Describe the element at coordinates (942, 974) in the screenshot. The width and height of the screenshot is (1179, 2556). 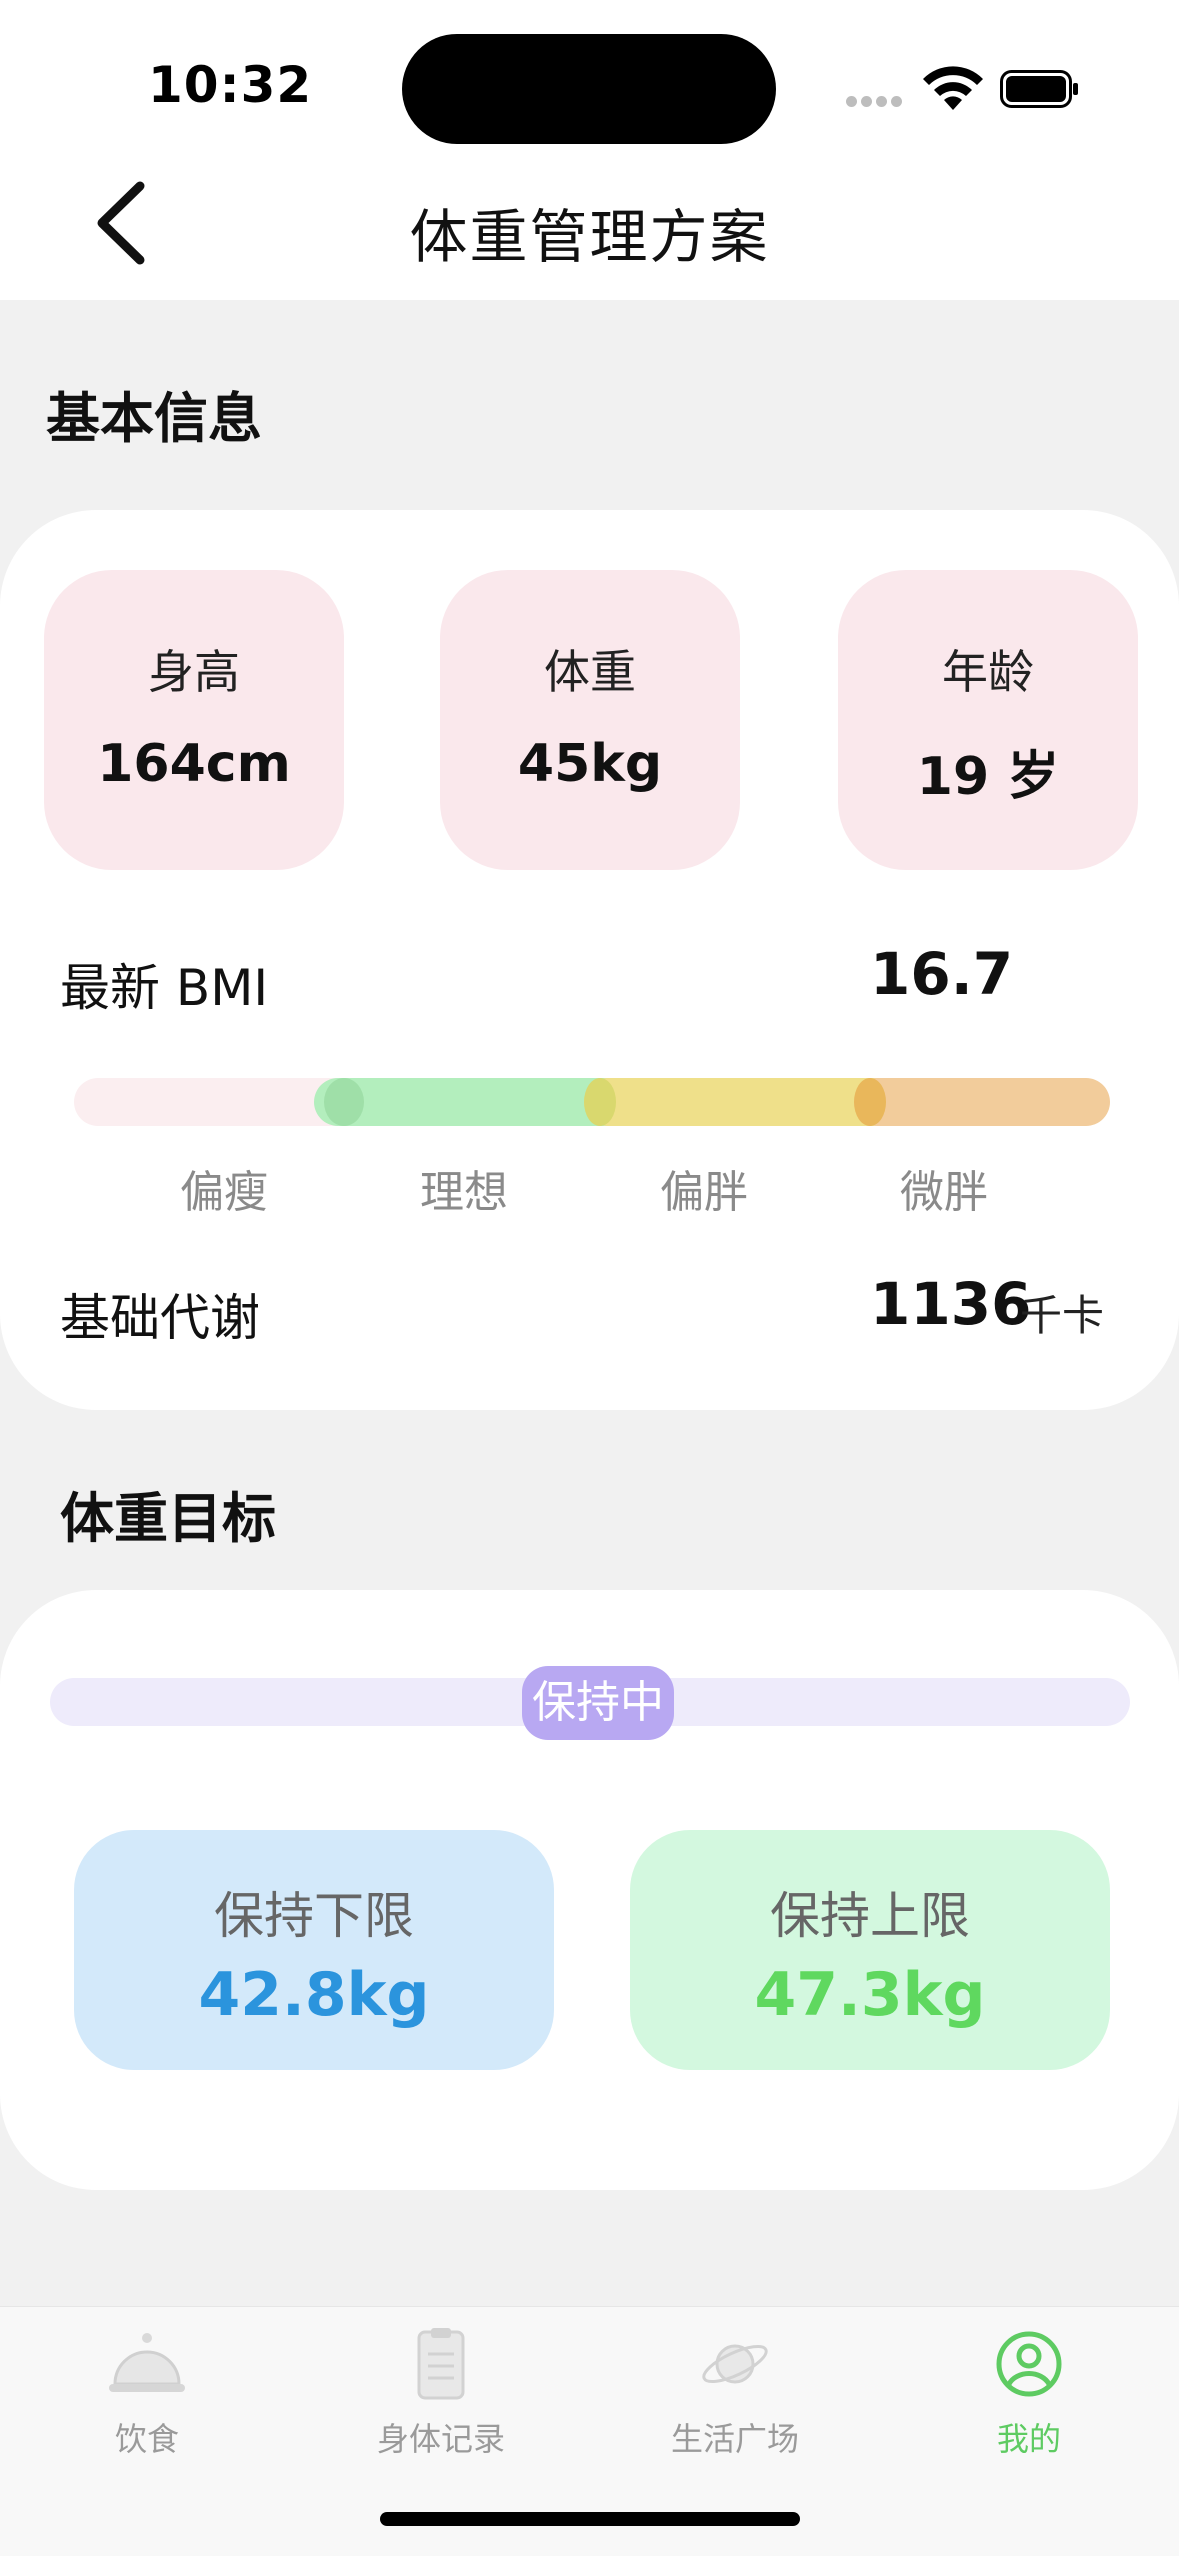
I see `bmi-value: 16.7` at that location.